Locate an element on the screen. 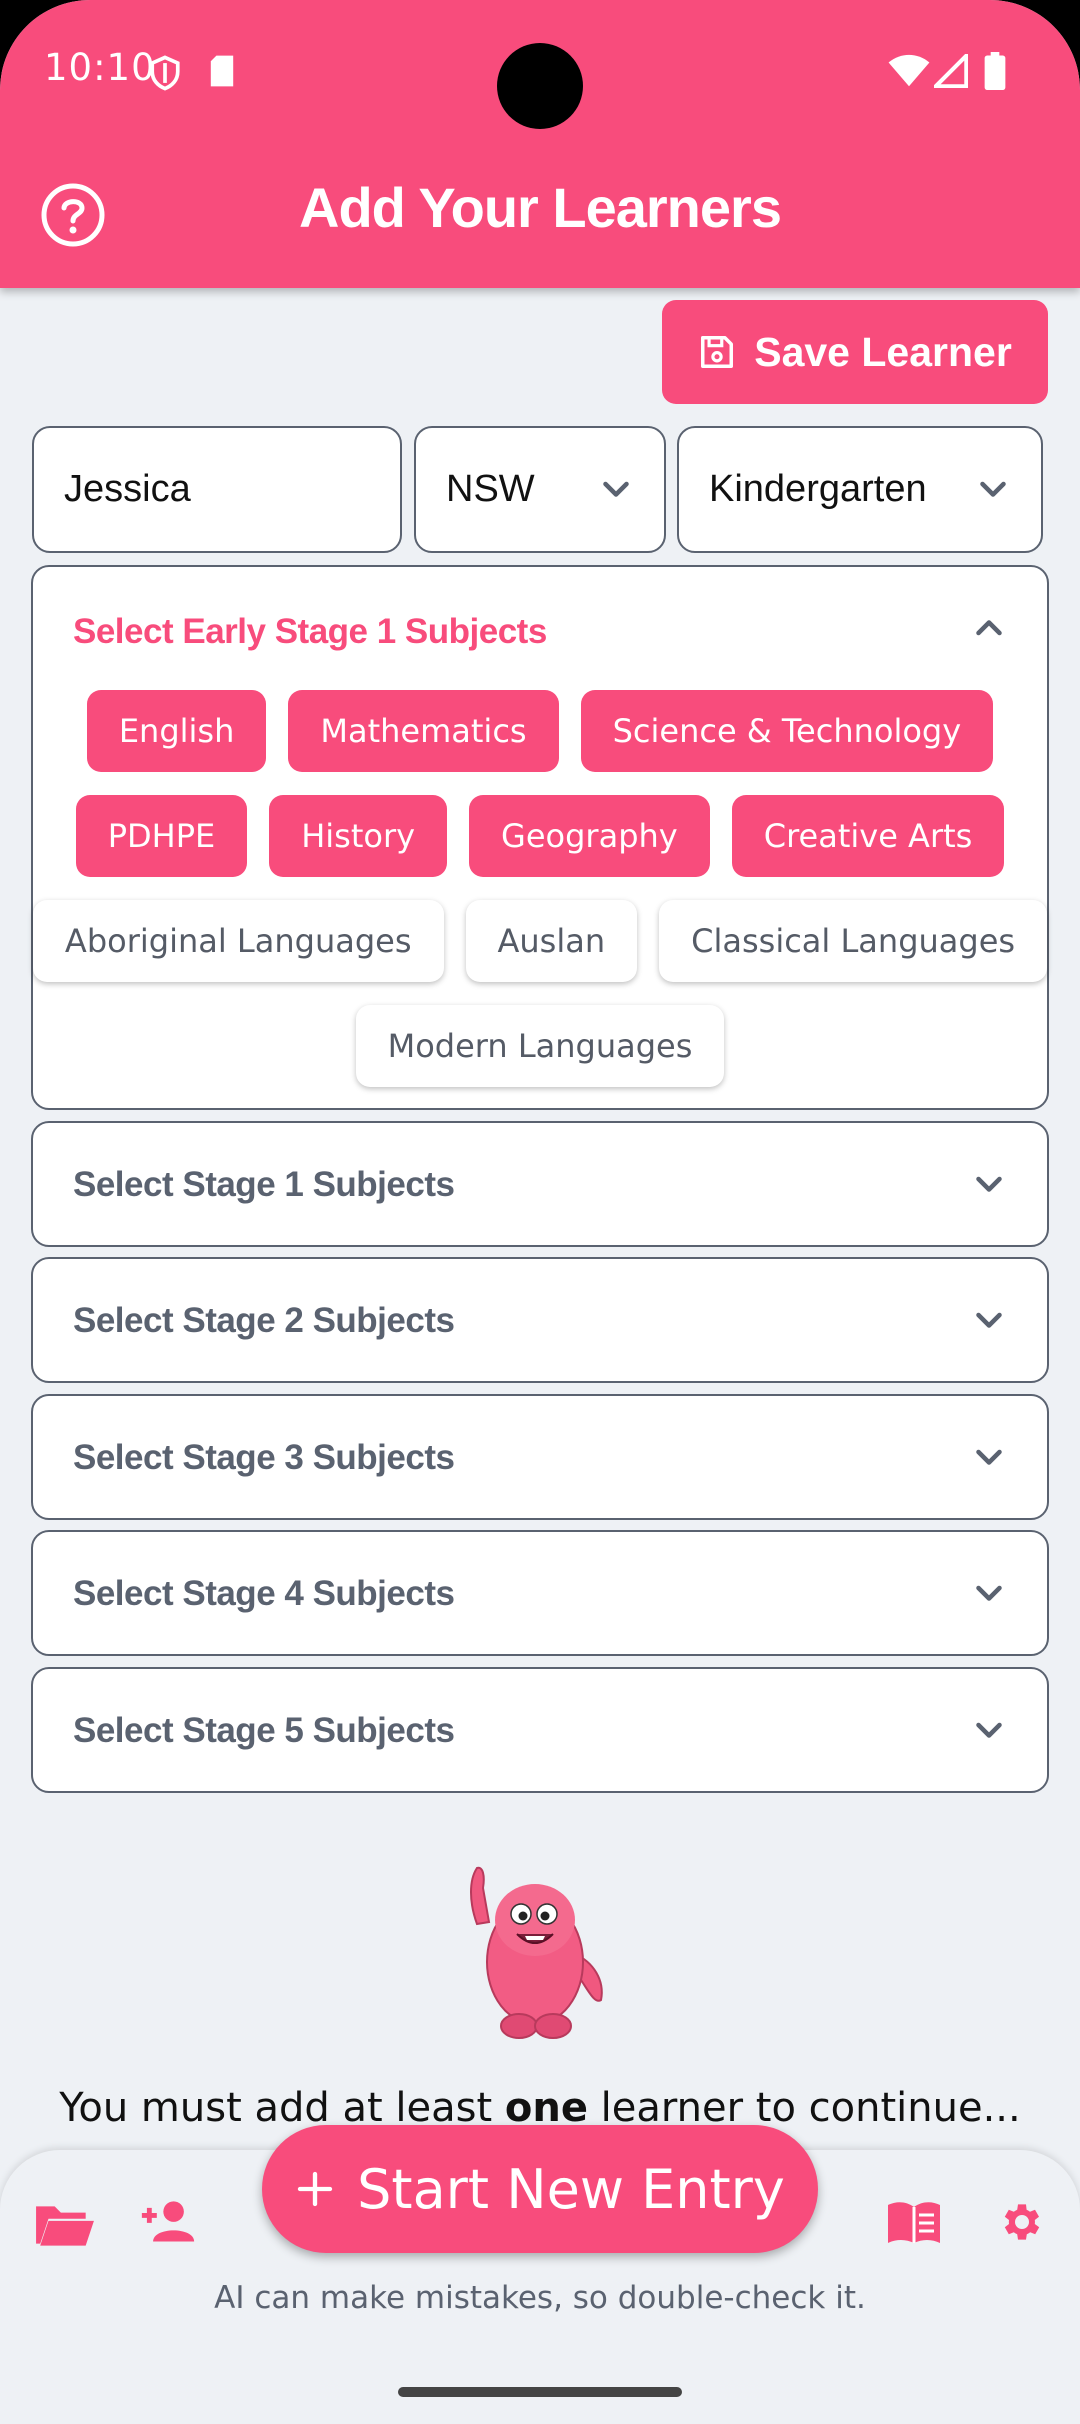 This screenshot has height=2424, width=1080. stage-5-panel-title: Select Stage 5 Subjects is located at coordinates (264, 1730).